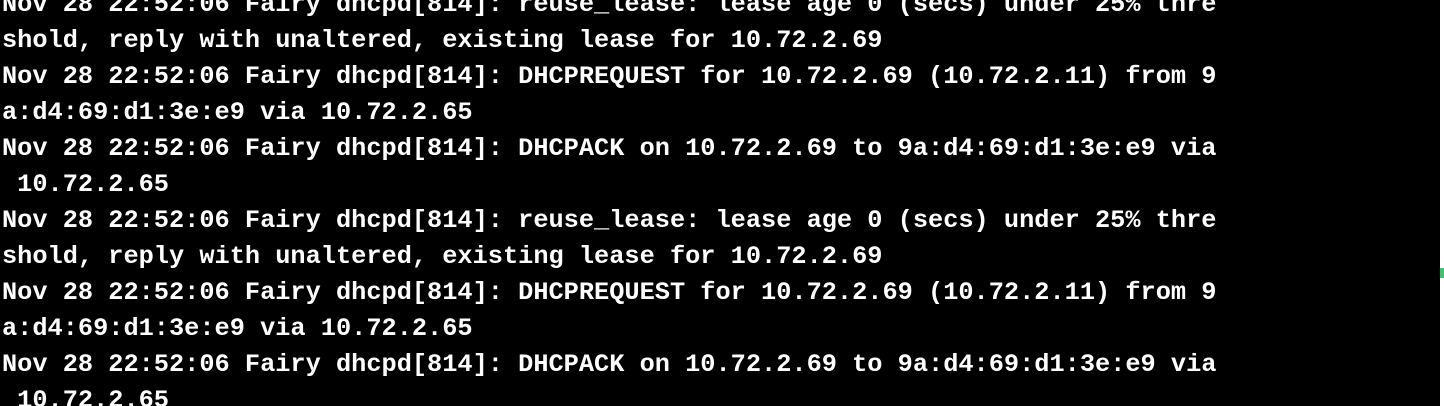  Describe the element at coordinates (1442, 273) in the screenshot. I see `scroll-marker` at that location.